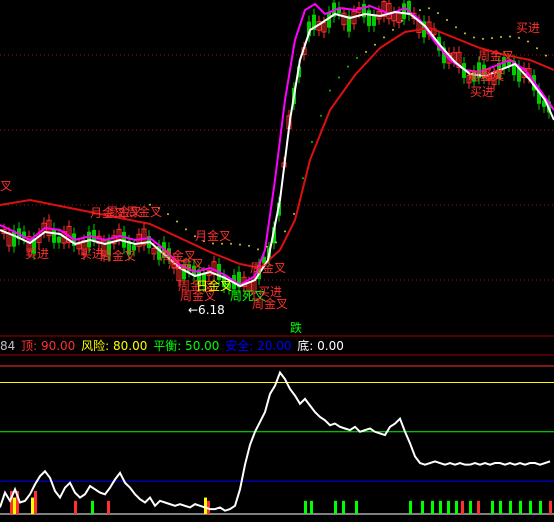  What do you see at coordinates (214, 285) in the screenshot?
I see `annotation-label-12: 日金叉` at bounding box center [214, 285].